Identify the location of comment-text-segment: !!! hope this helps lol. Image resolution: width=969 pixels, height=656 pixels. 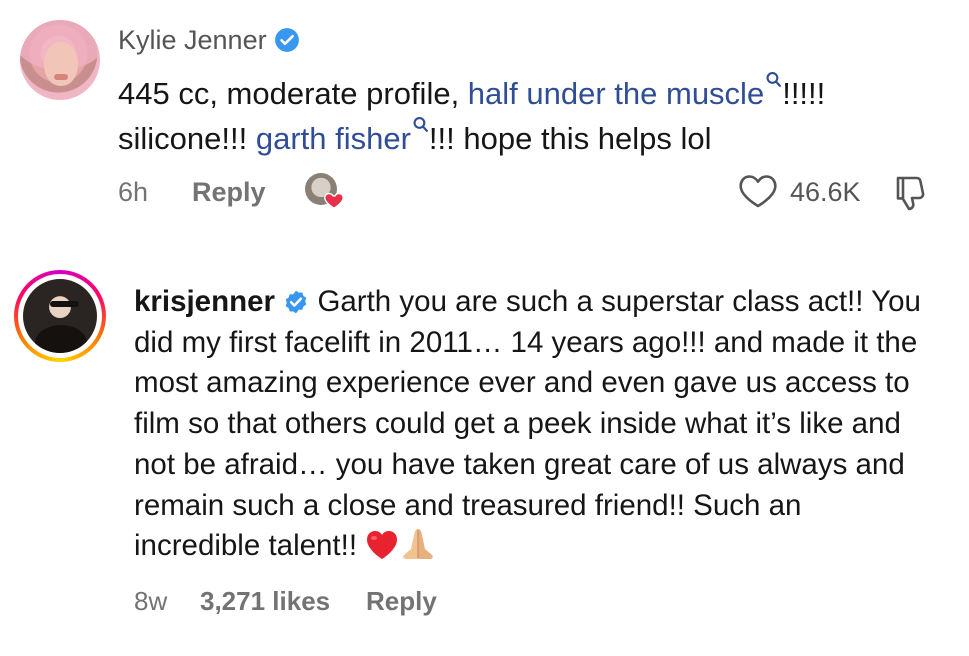
(570, 138).